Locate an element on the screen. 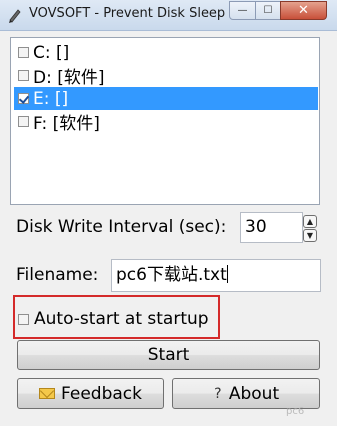 This screenshot has height=426, width=337. feedback-label: Feedback is located at coordinates (101, 393).